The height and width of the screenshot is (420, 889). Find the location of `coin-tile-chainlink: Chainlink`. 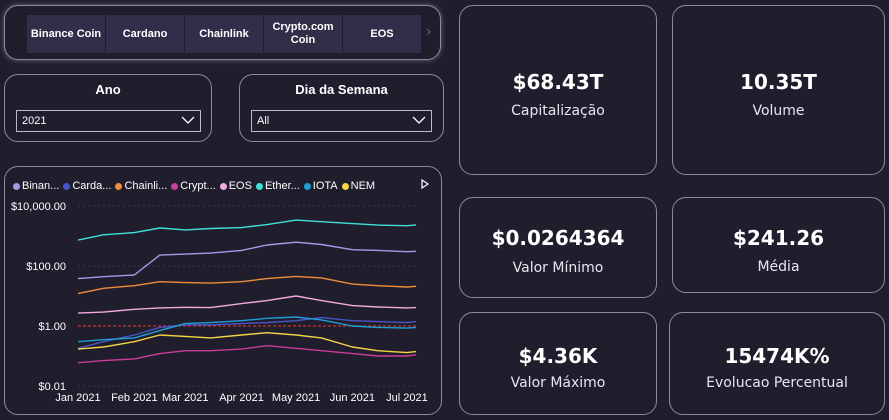

coin-tile-chainlink: Chainlink is located at coordinates (224, 34).